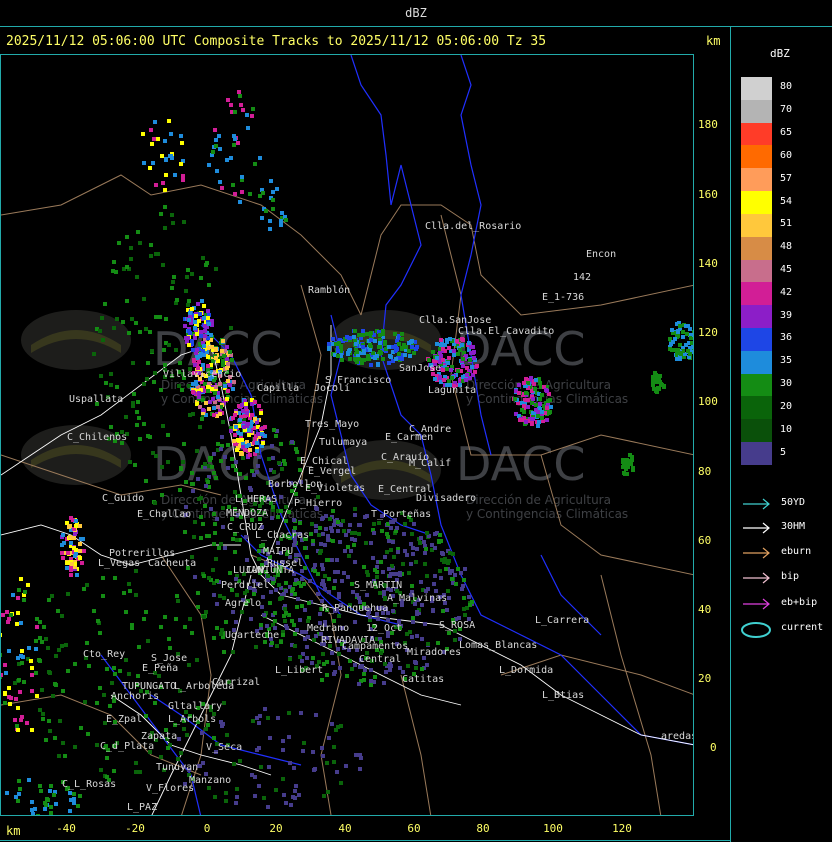 This screenshot has width=832, height=842. Describe the element at coordinates (756, 578) in the screenshot. I see `track-arrow-icon` at that location.